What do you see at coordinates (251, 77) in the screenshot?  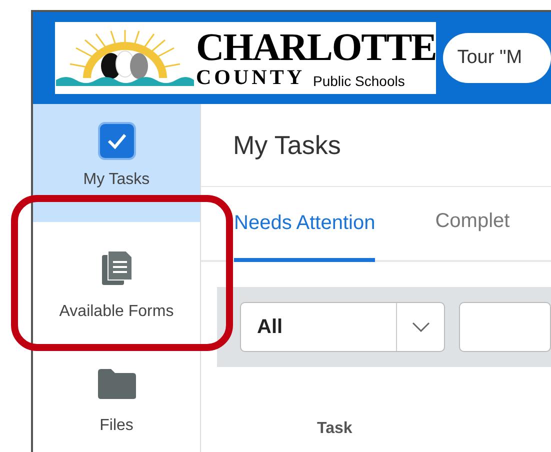 I see `logo-subtitle: COUNTY` at bounding box center [251, 77].